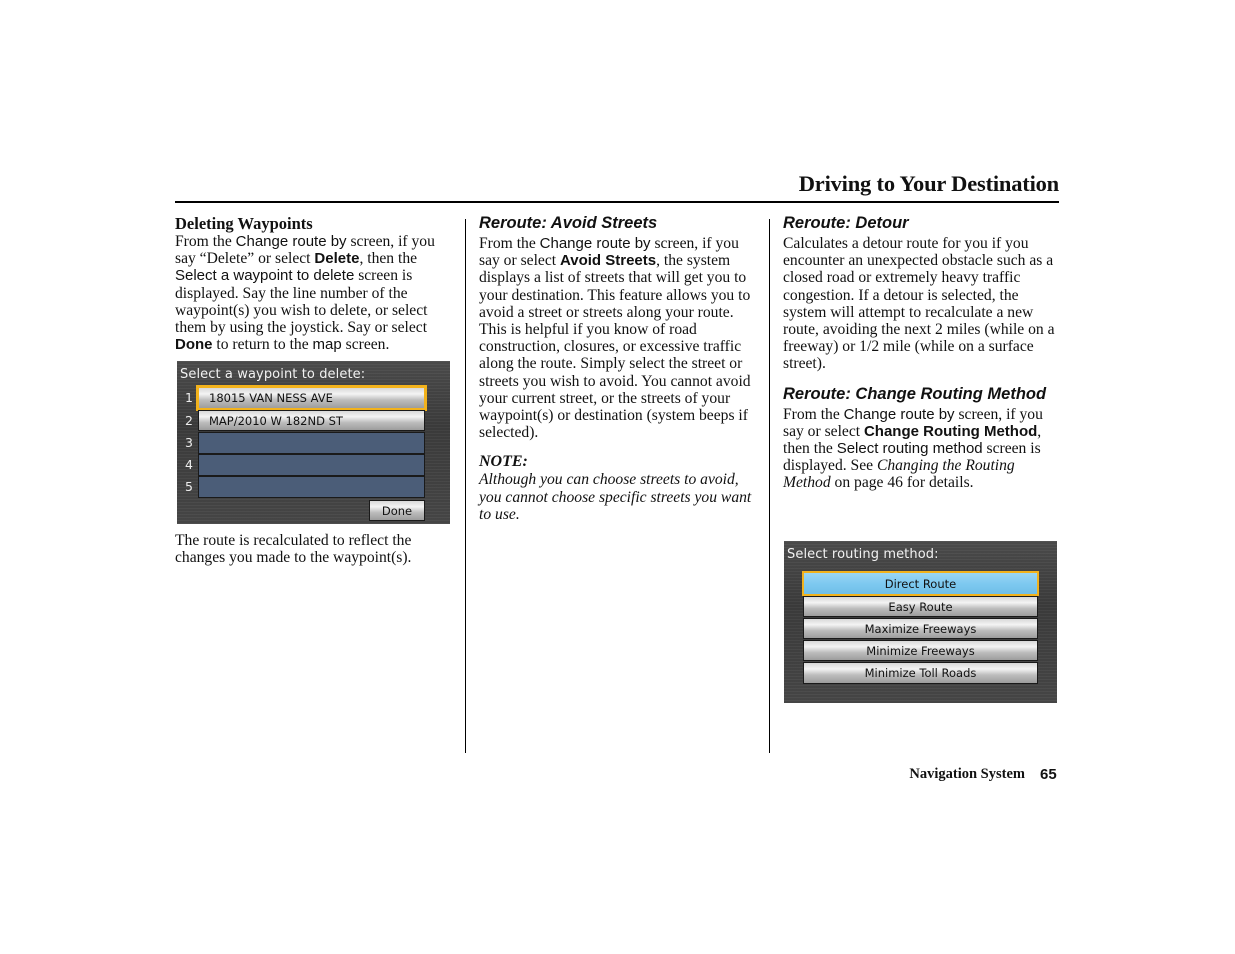 The width and height of the screenshot is (1235, 954). Describe the element at coordinates (271, 398) in the screenshot. I see `waypoint-label: 18015 VAN NESS AVE` at that location.